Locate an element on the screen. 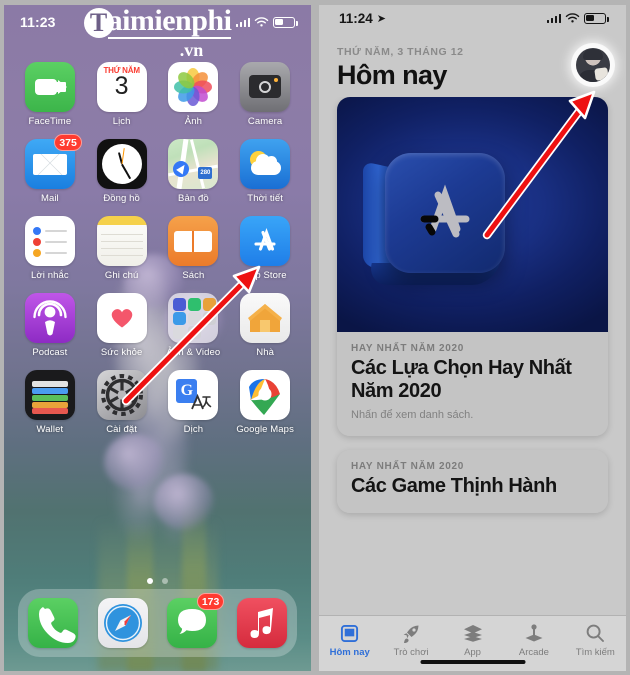  tab-apps: App is located at coordinates (472, 640).